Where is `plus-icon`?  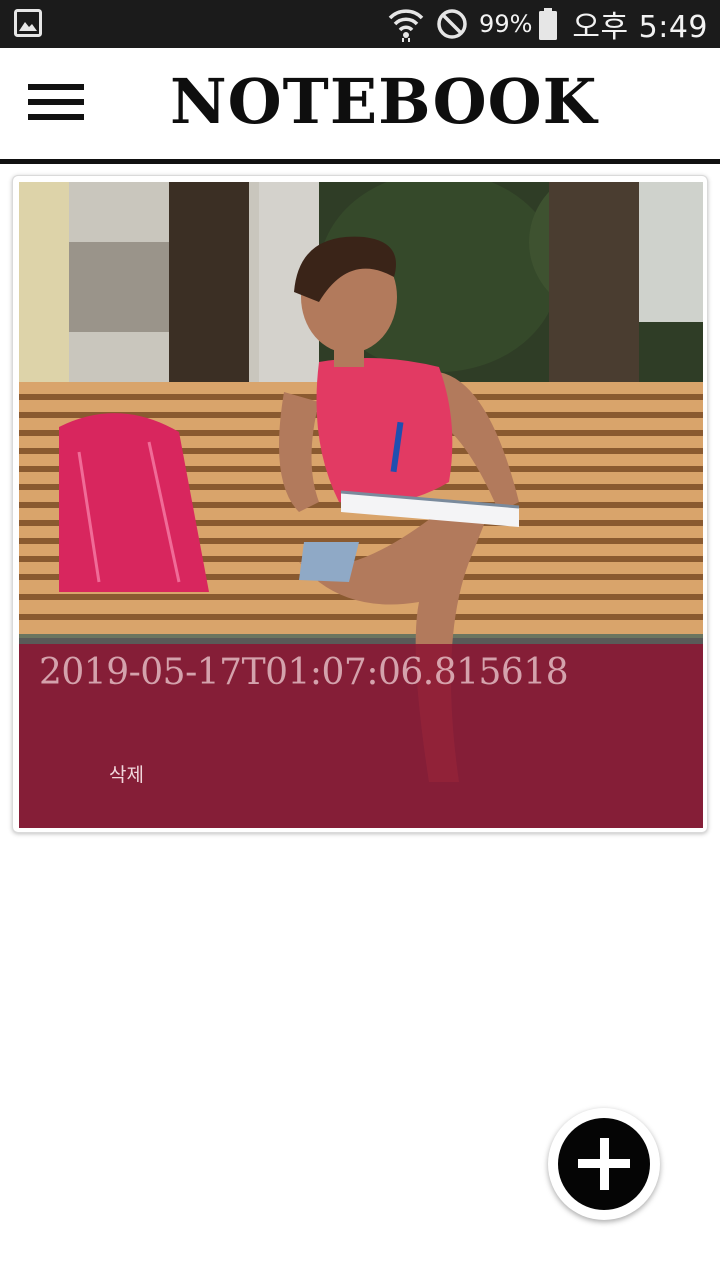 plus-icon is located at coordinates (604, 1164).